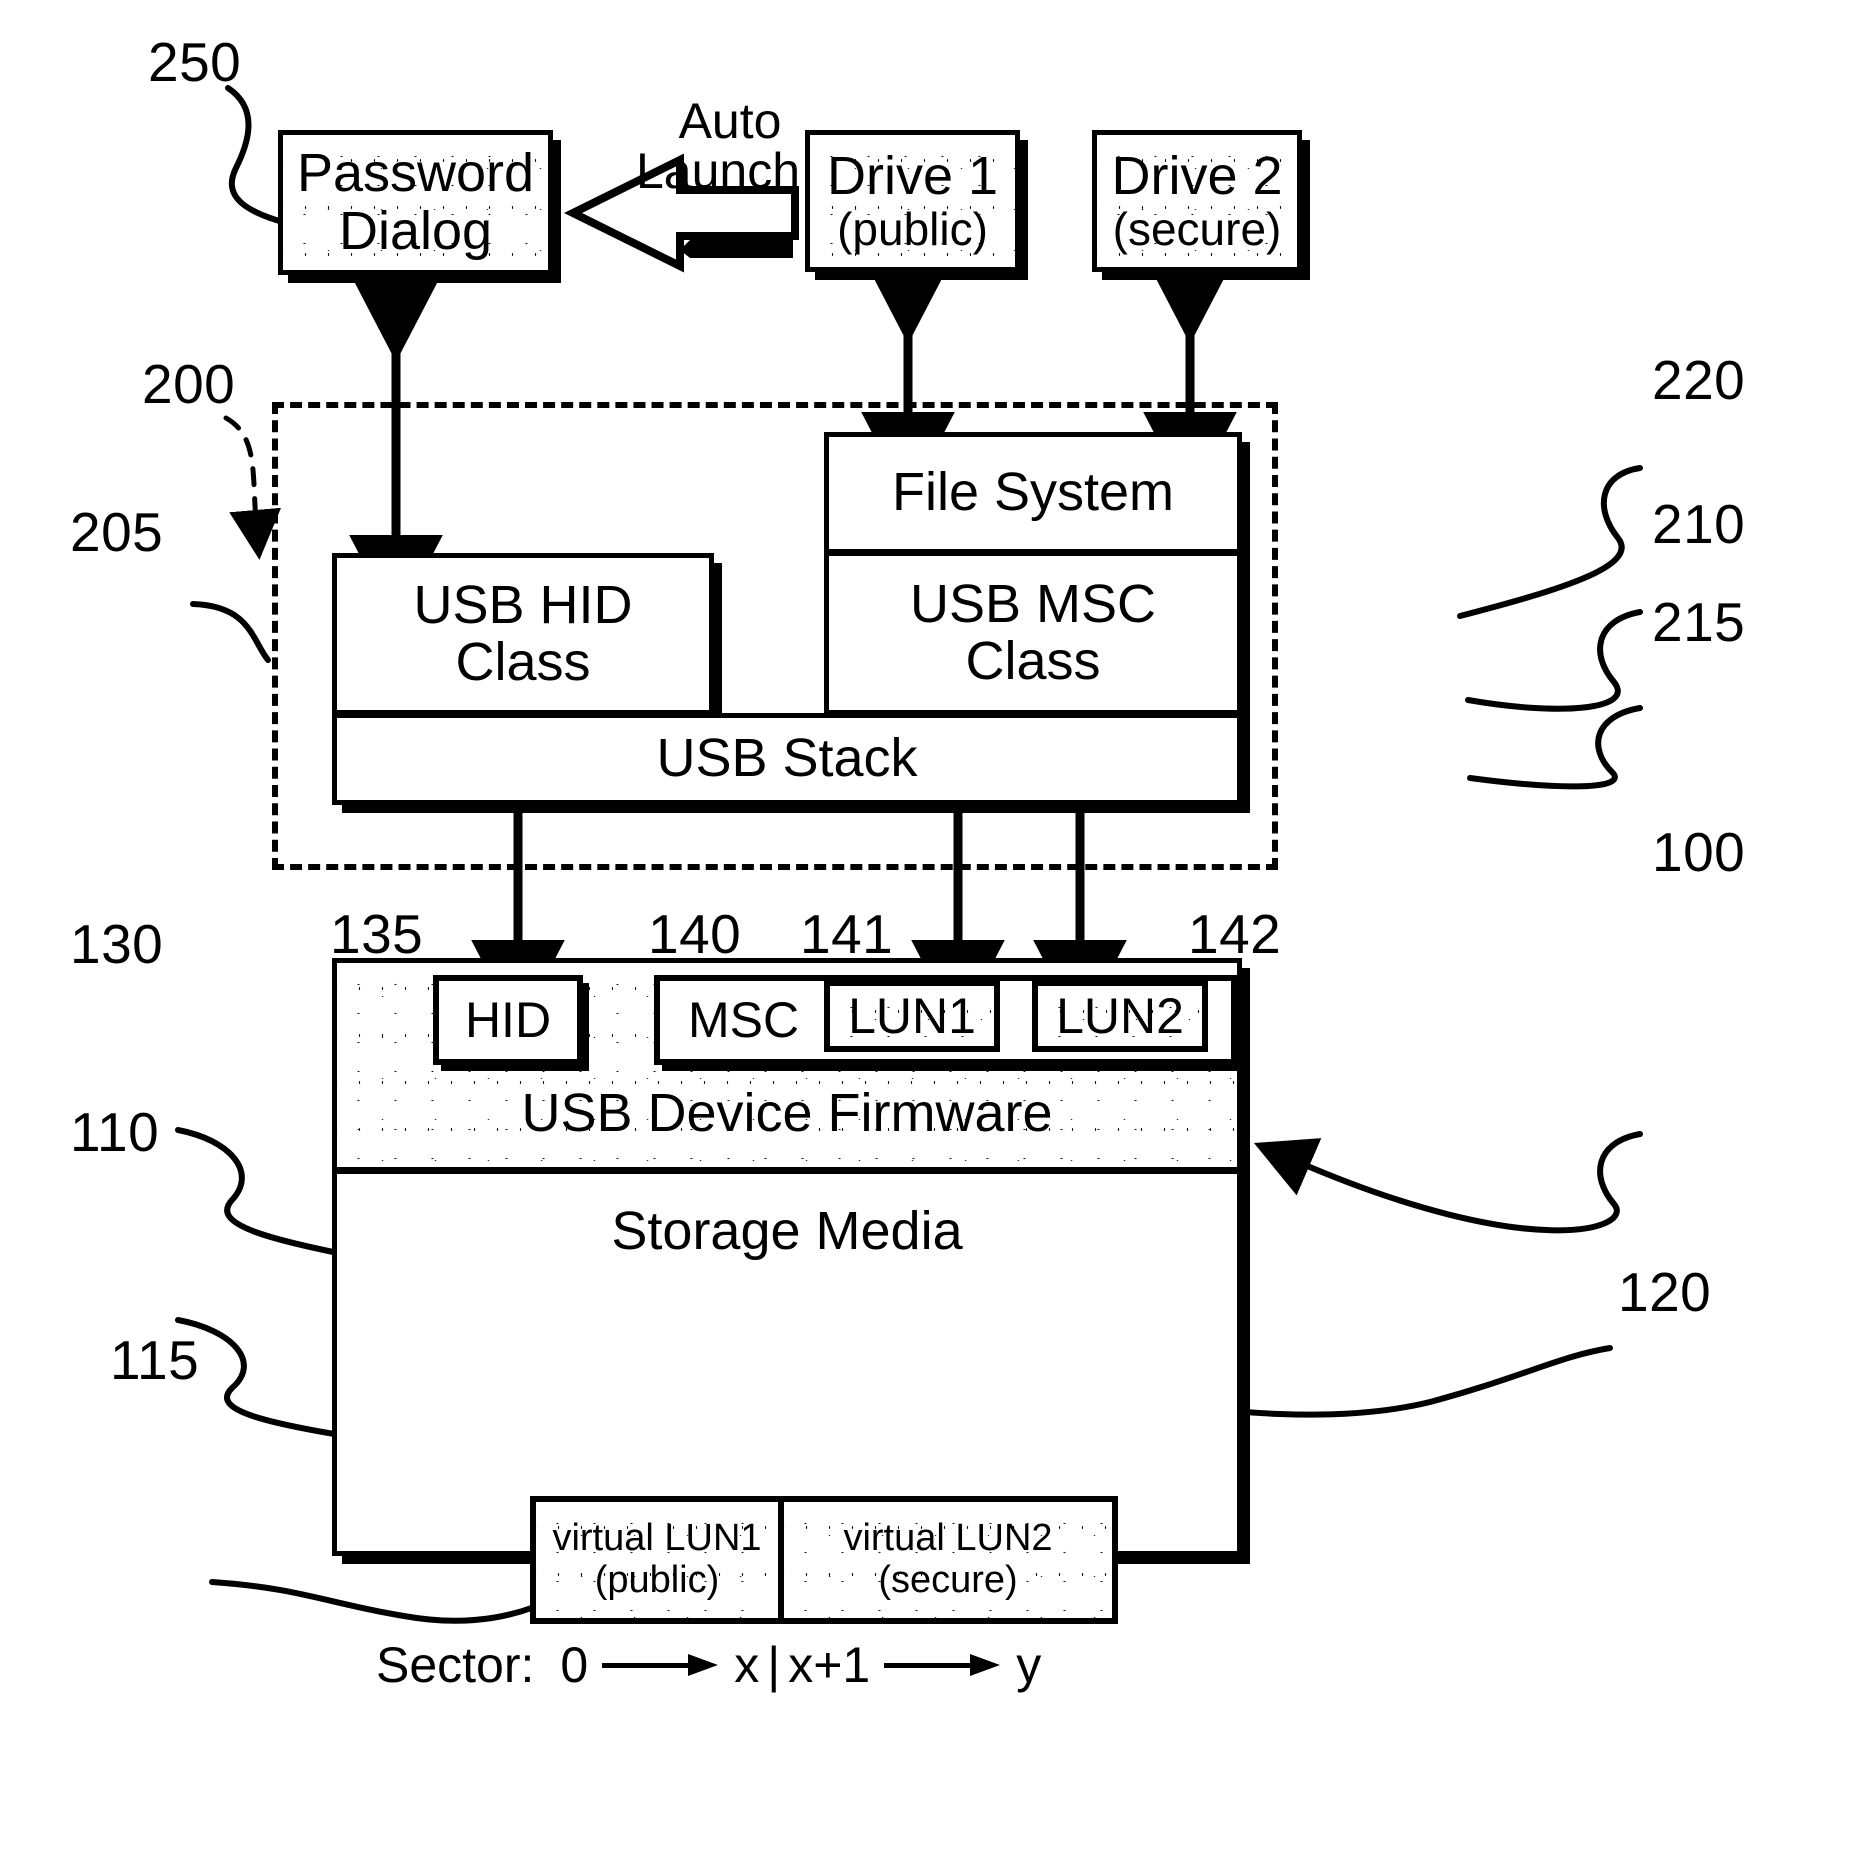  What do you see at coordinates (1699, 622) in the screenshot?
I see `ref-215: 215` at bounding box center [1699, 622].